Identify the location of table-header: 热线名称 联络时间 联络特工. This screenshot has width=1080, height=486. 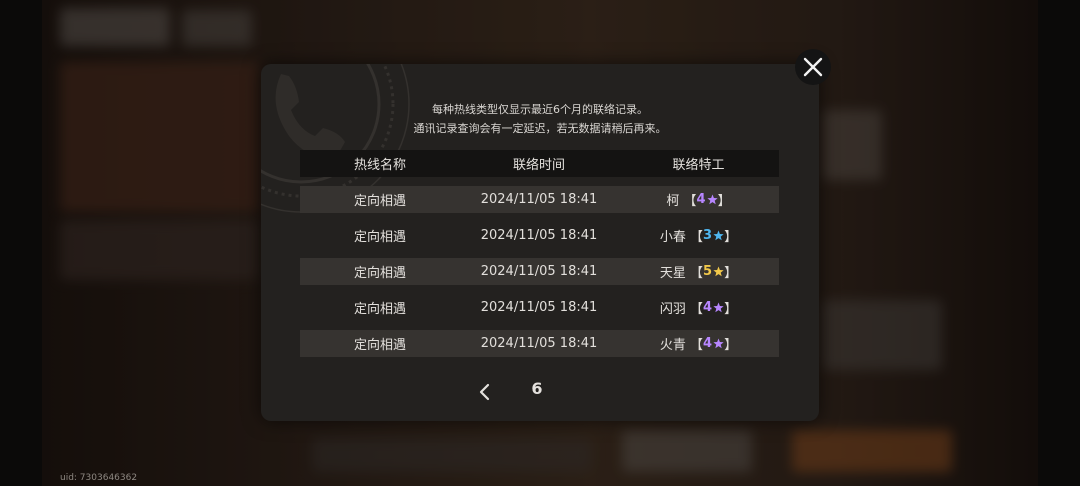
(539, 163).